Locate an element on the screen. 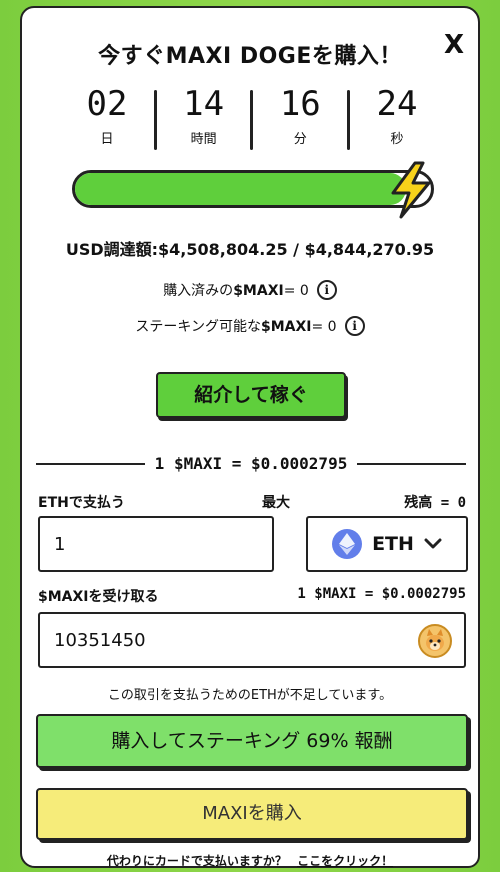 Image resolution: width=500 pixels, height=872 pixels. receive-label: $MAXIを受け取る is located at coordinates (98, 597).